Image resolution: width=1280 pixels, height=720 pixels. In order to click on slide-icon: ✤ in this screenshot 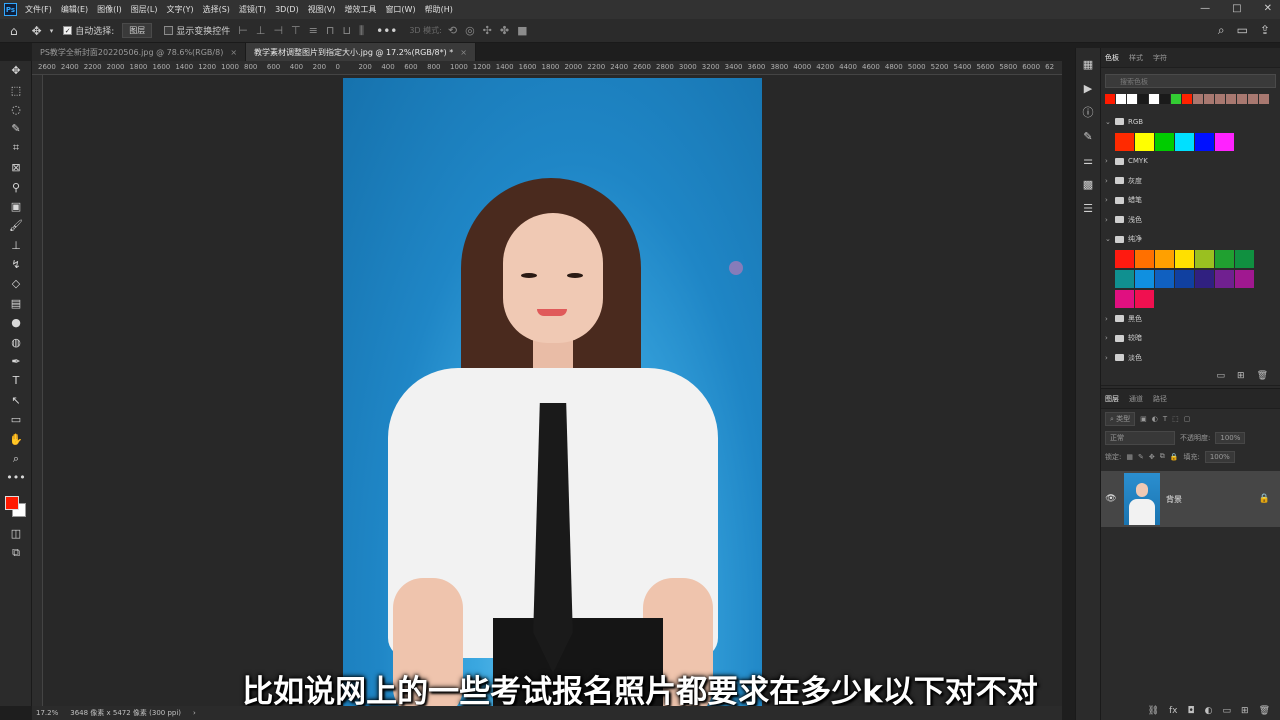, I will do `click(504, 30)`.